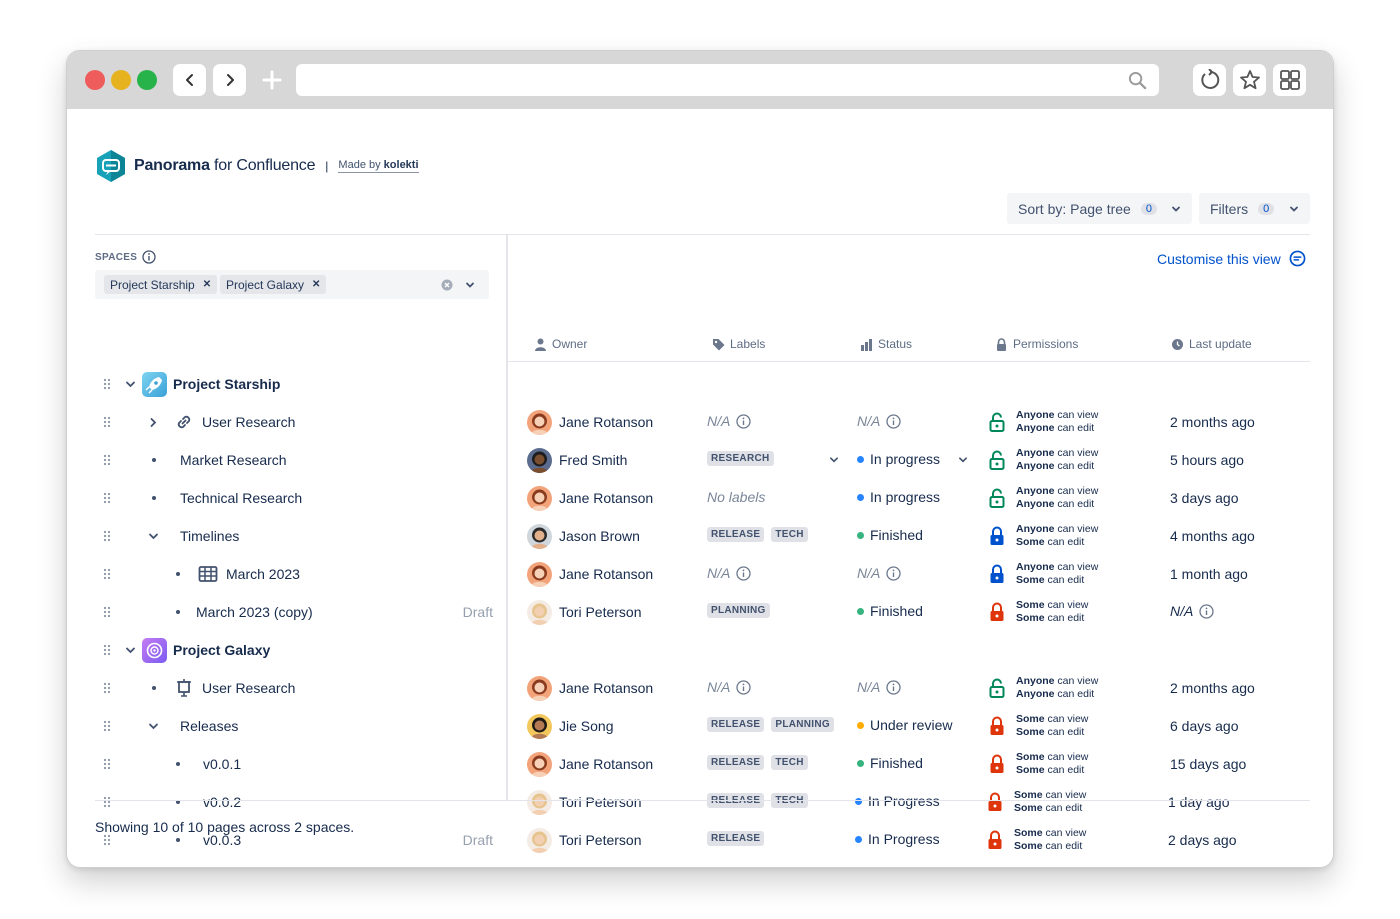 The height and width of the screenshot is (919, 1400). I want to click on sort-button: Sort by: Page tree 0, so click(1099, 208).